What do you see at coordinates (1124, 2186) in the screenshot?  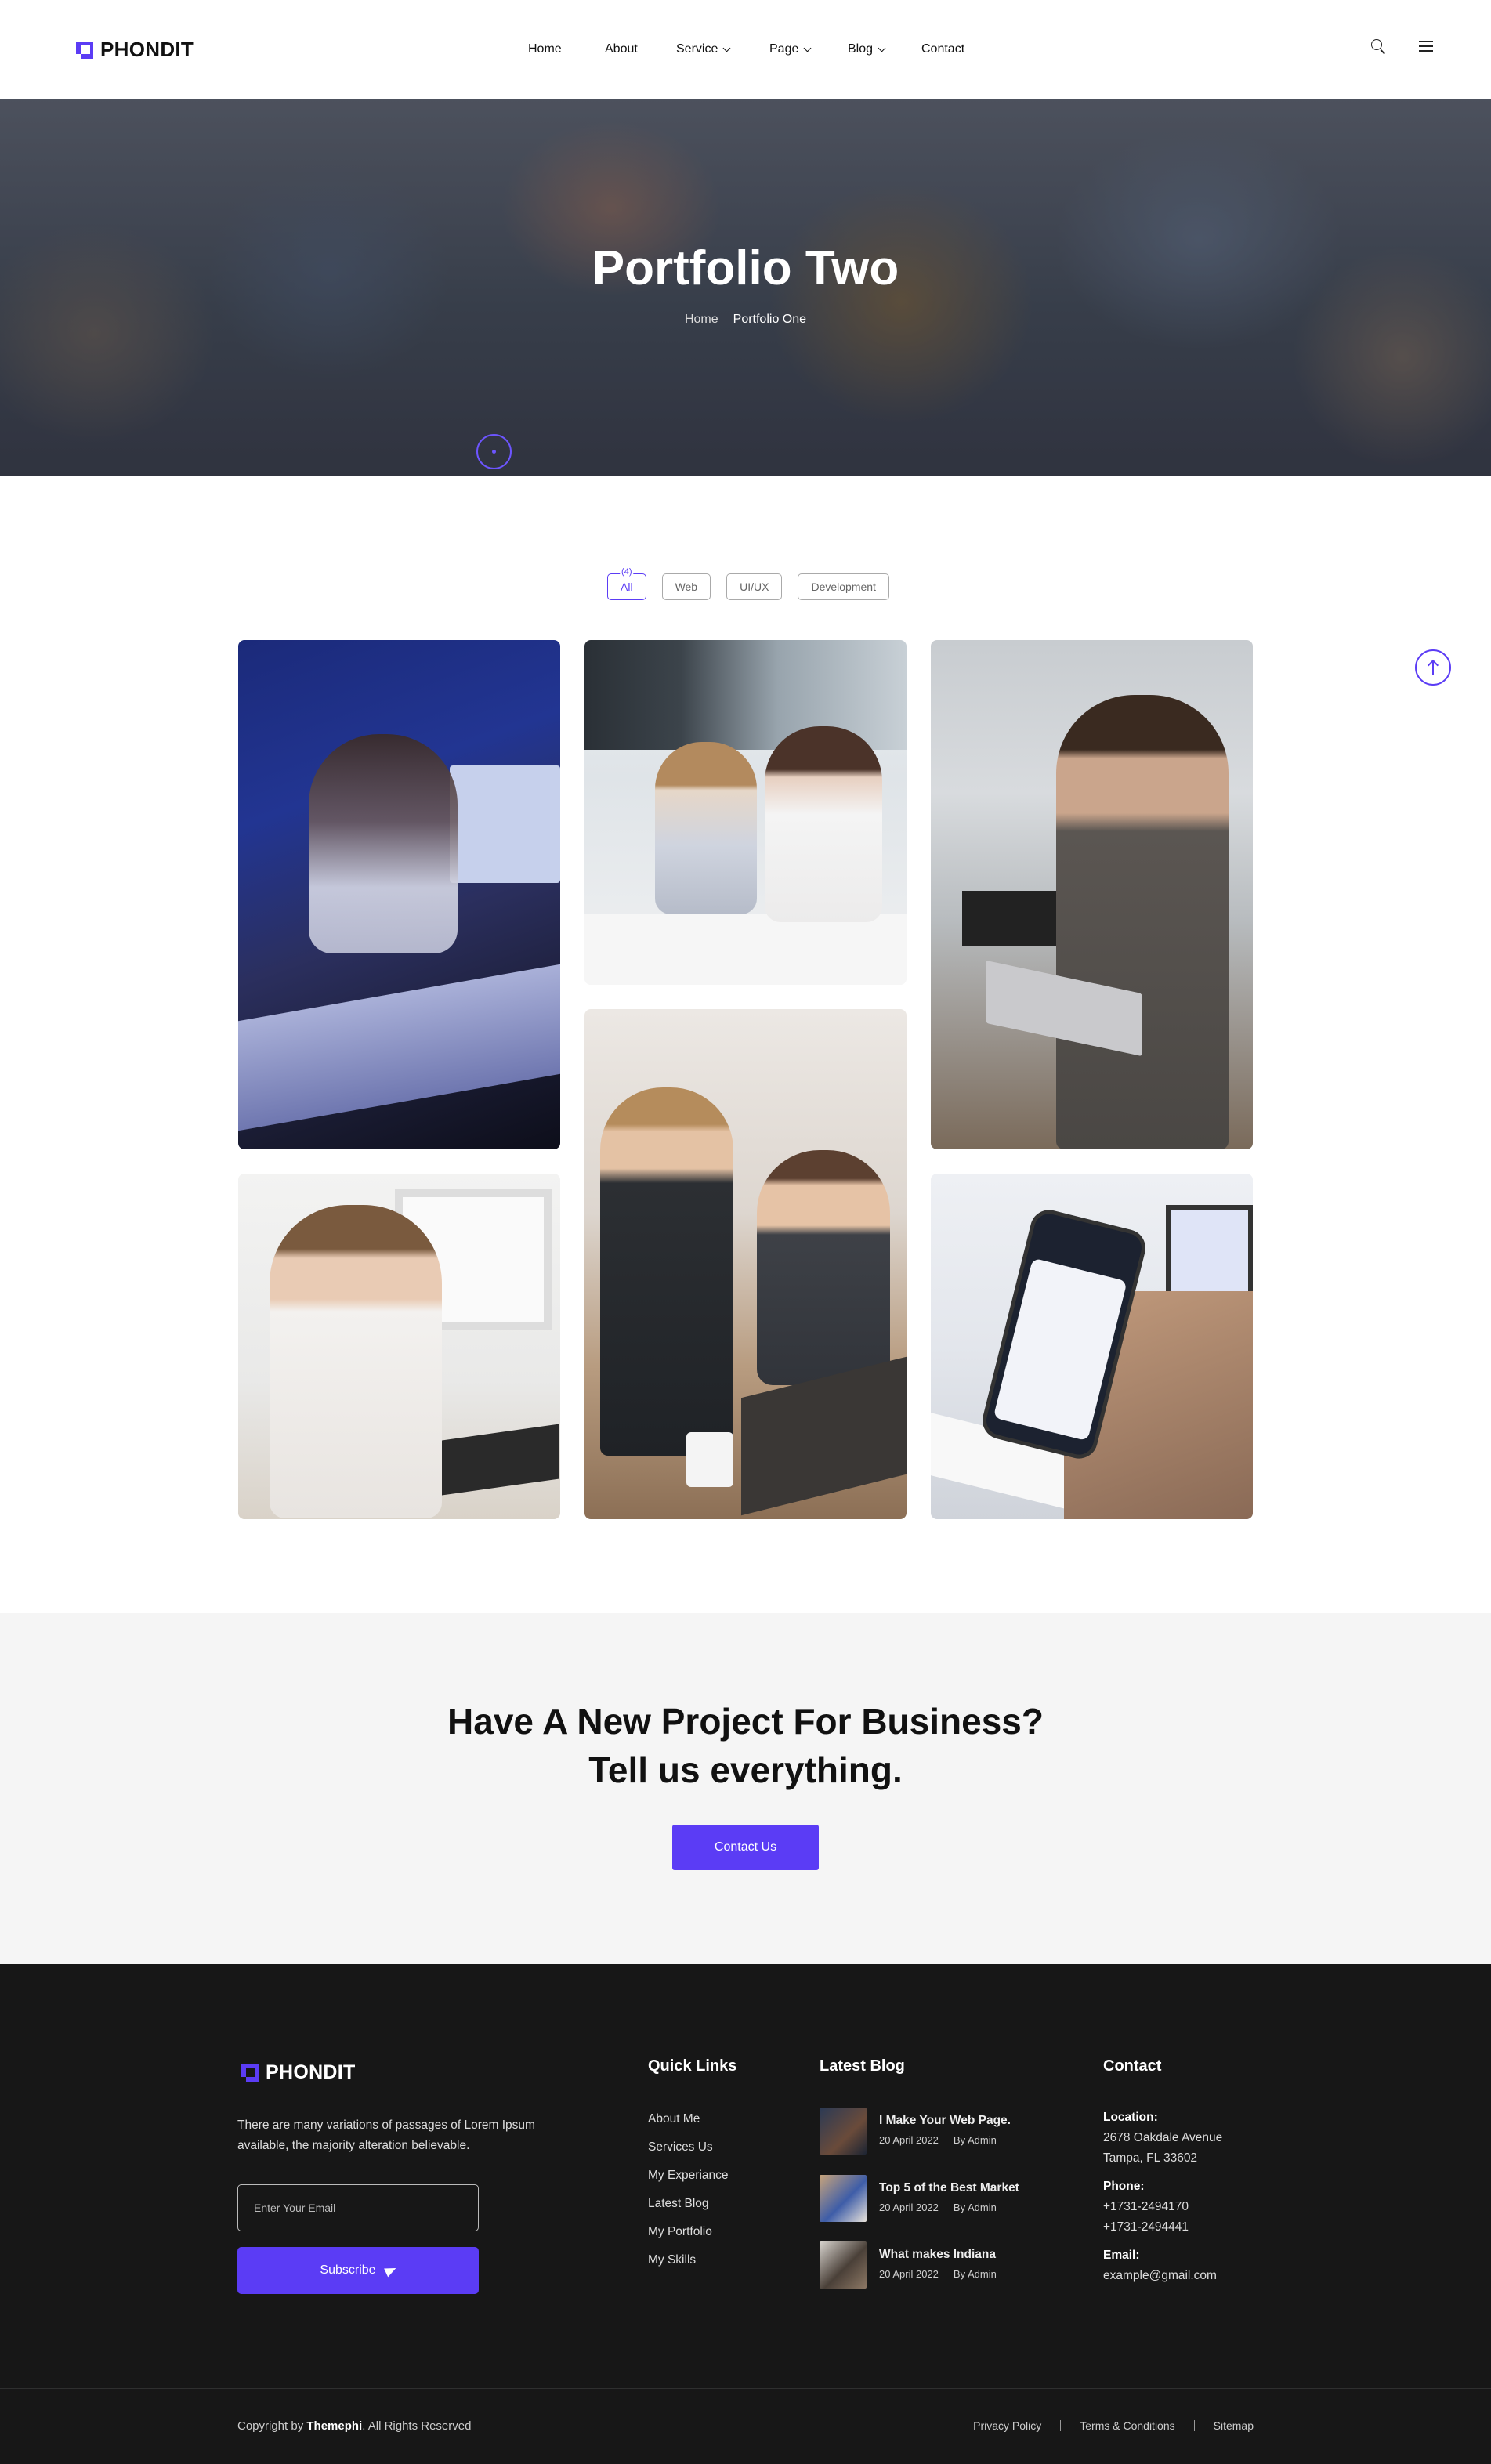 I see `phone-label: Phone:` at bounding box center [1124, 2186].